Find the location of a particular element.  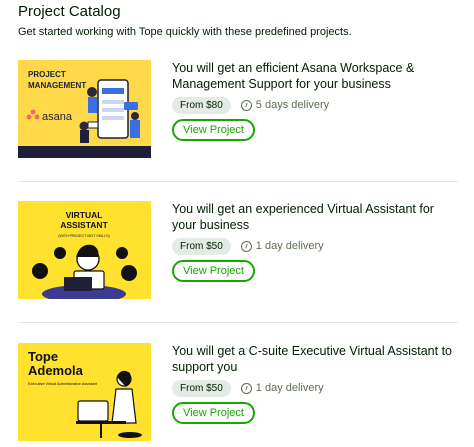

thumb-line2: Ademola is located at coordinates (56, 370).